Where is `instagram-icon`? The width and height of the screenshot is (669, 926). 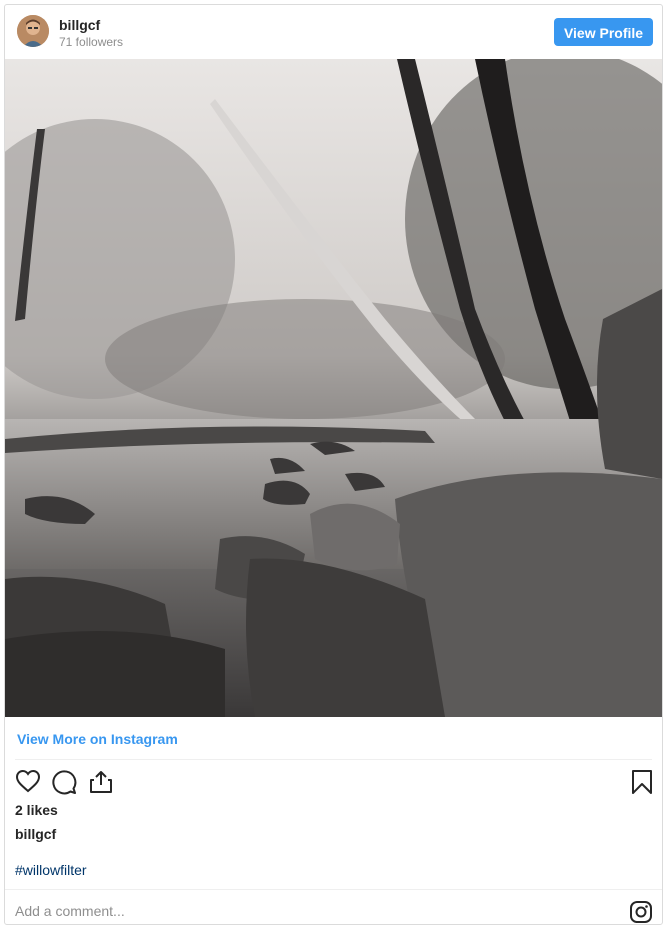 instagram-icon is located at coordinates (641, 912).